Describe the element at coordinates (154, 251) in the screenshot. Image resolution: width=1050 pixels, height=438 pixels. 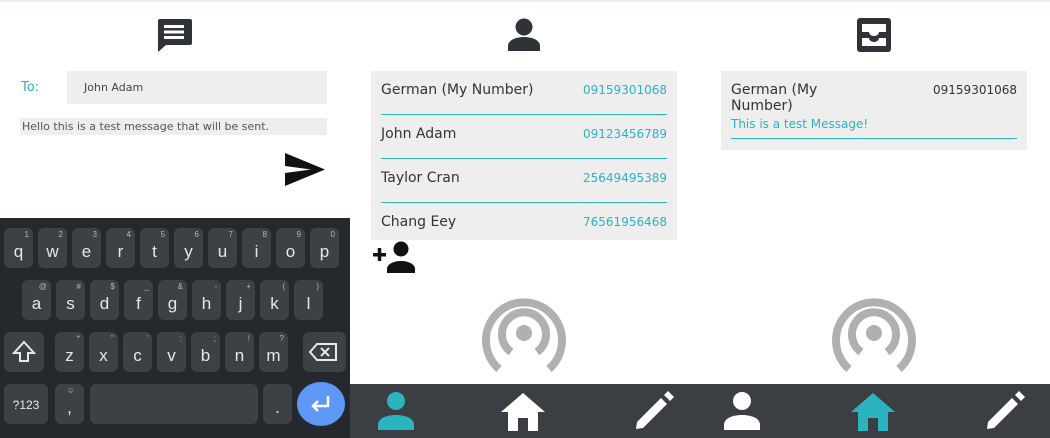
I see `key-label: t` at that location.